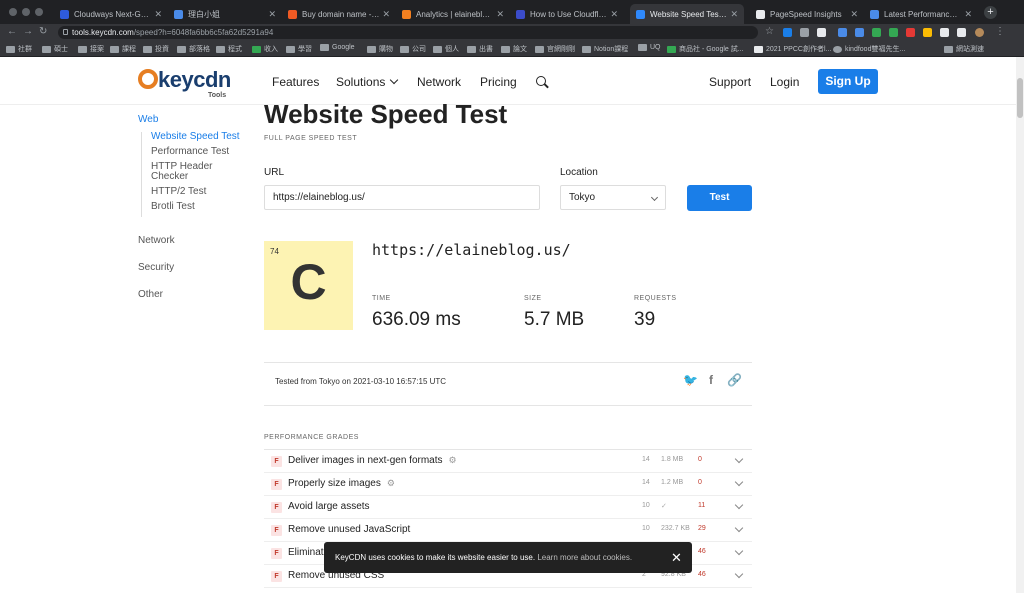  What do you see at coordinates (964, 49) in the screenshot?
I see `bookmark-folder: 網站測速` at bounding box center [964, 49].